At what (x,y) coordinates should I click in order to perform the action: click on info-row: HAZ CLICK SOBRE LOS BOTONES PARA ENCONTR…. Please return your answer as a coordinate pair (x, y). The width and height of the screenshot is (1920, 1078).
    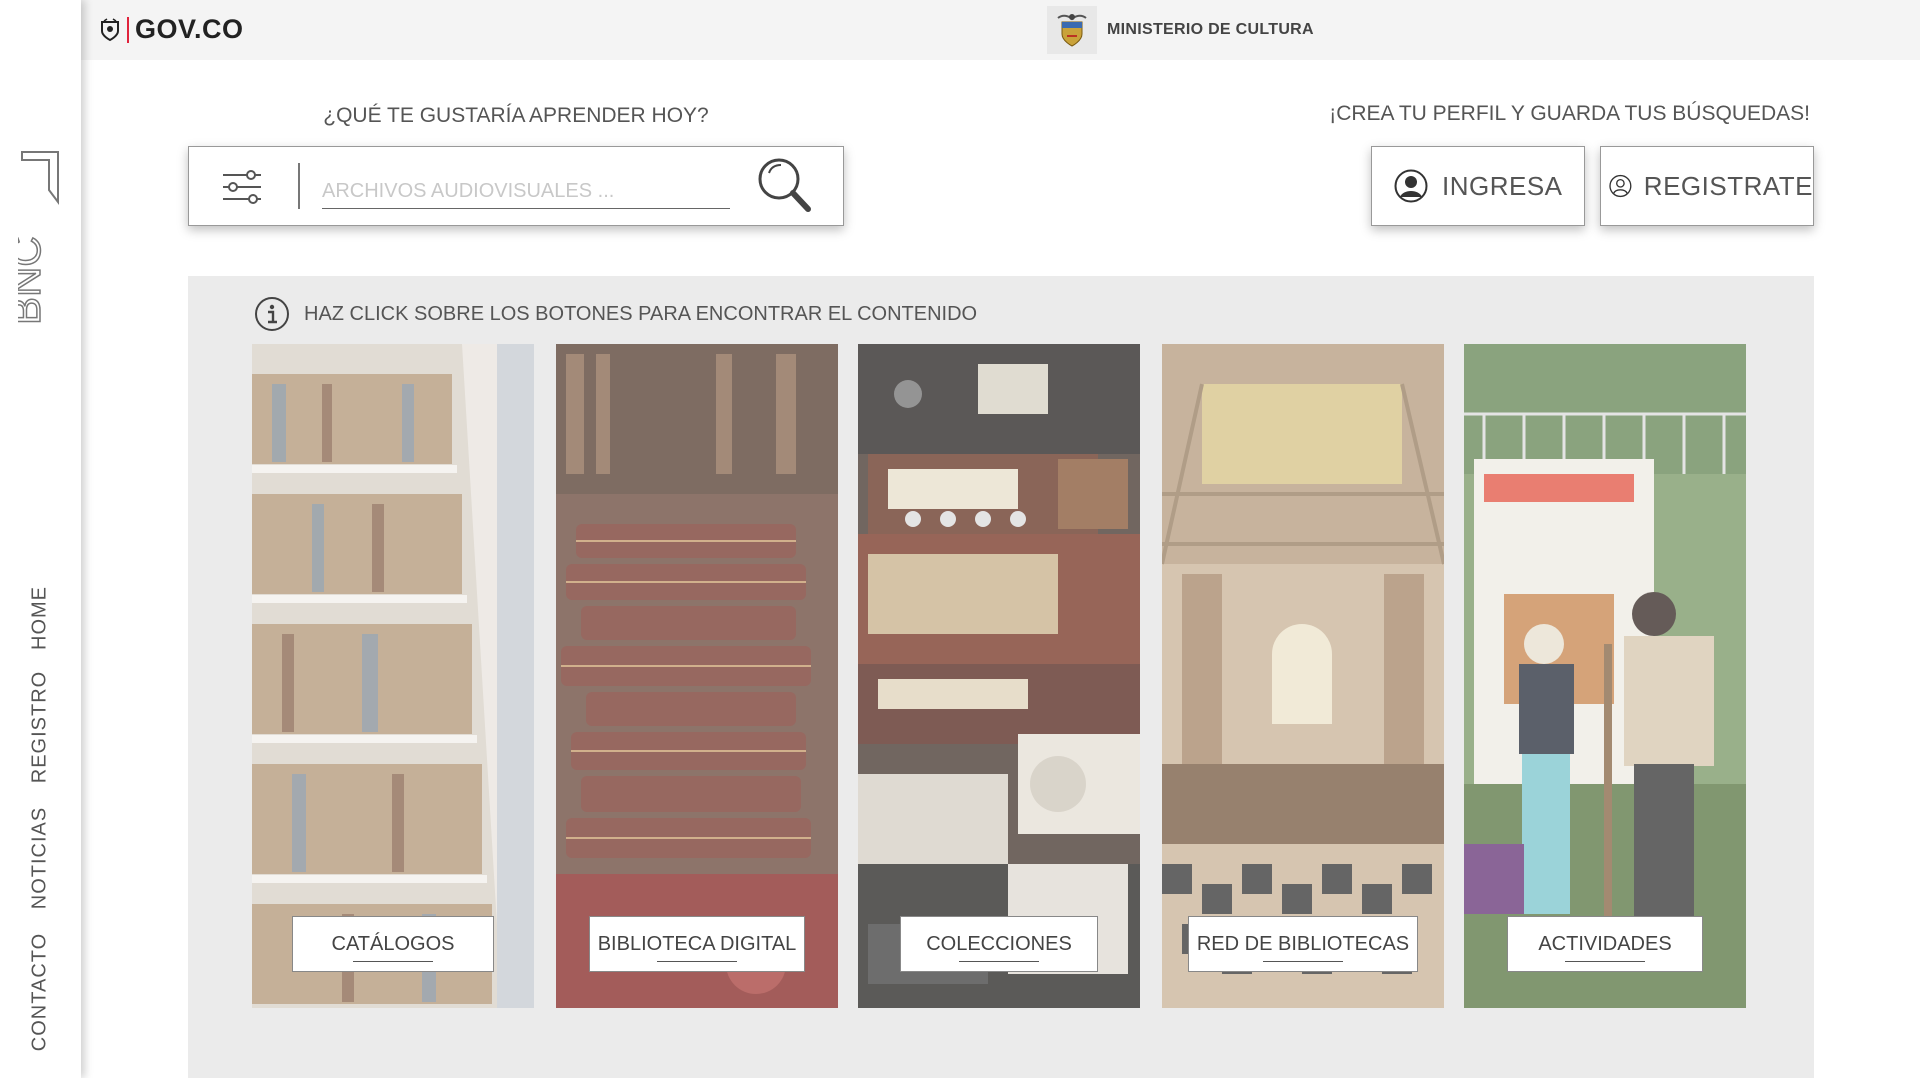
    Looking at the image, I should click on (615, 314).